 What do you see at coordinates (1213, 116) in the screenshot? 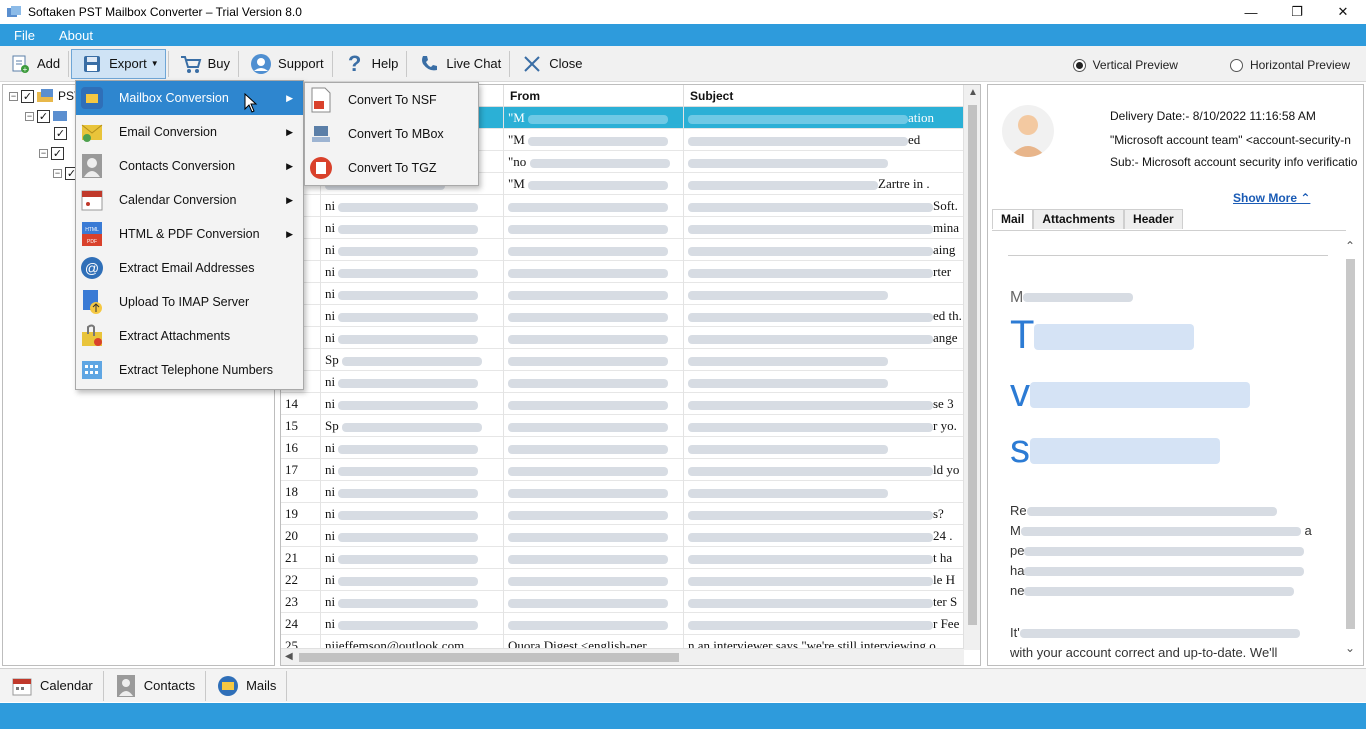
I see `delivery-date: Delivery Date:- 8/10/2022 11:16:58 AM` at bounding box center [1213, 116].